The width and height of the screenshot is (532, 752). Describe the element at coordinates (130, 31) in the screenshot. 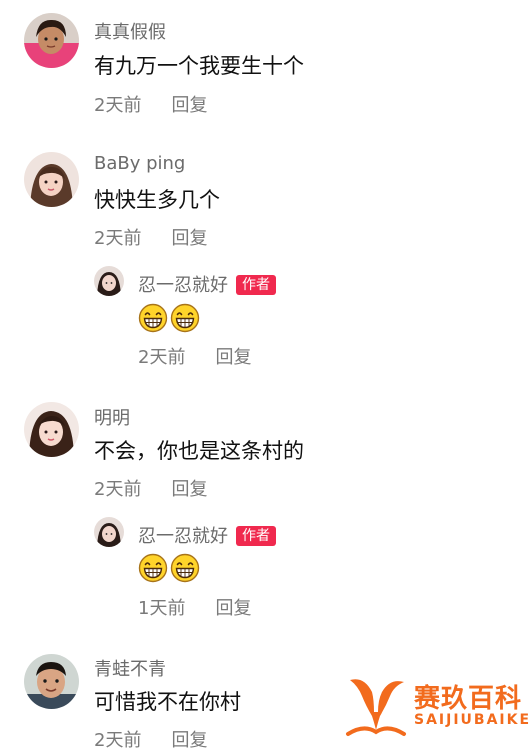

I see `comment-username: 真真假假` at that location.